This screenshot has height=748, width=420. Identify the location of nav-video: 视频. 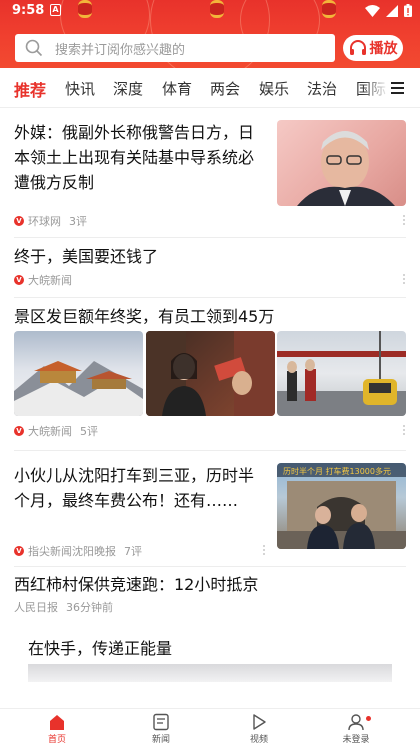
(259, 729).